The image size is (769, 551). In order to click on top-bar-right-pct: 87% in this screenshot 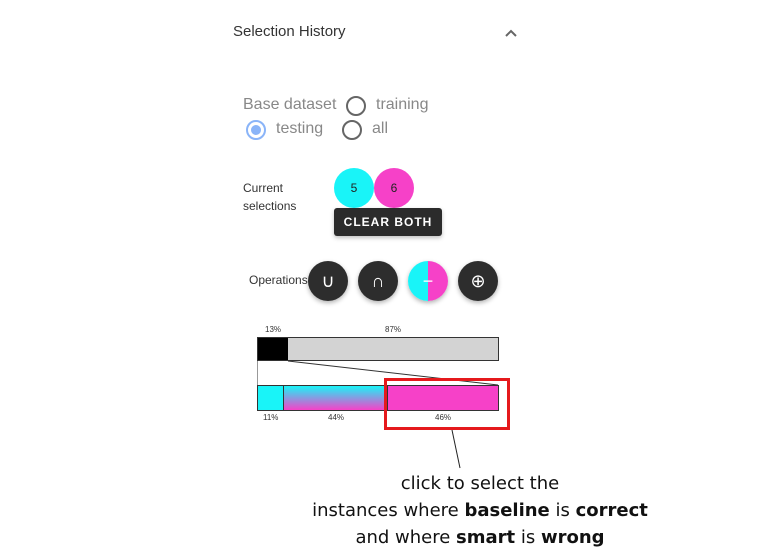, I will do `click(393, 329)`.